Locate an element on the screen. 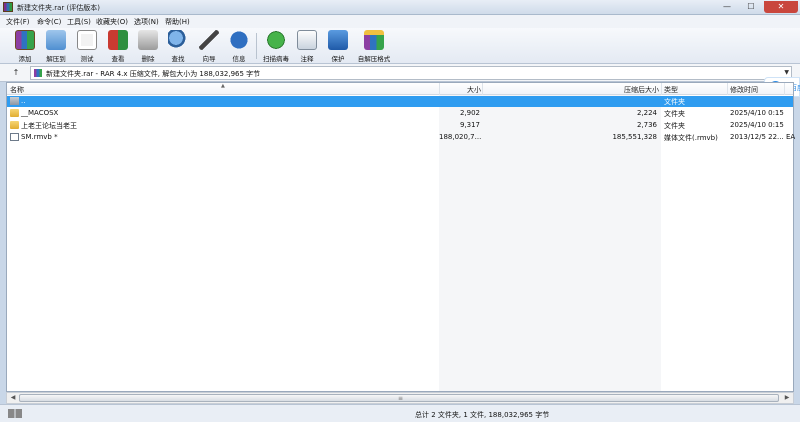  media-file-icon is located at coordinates (14, 137).